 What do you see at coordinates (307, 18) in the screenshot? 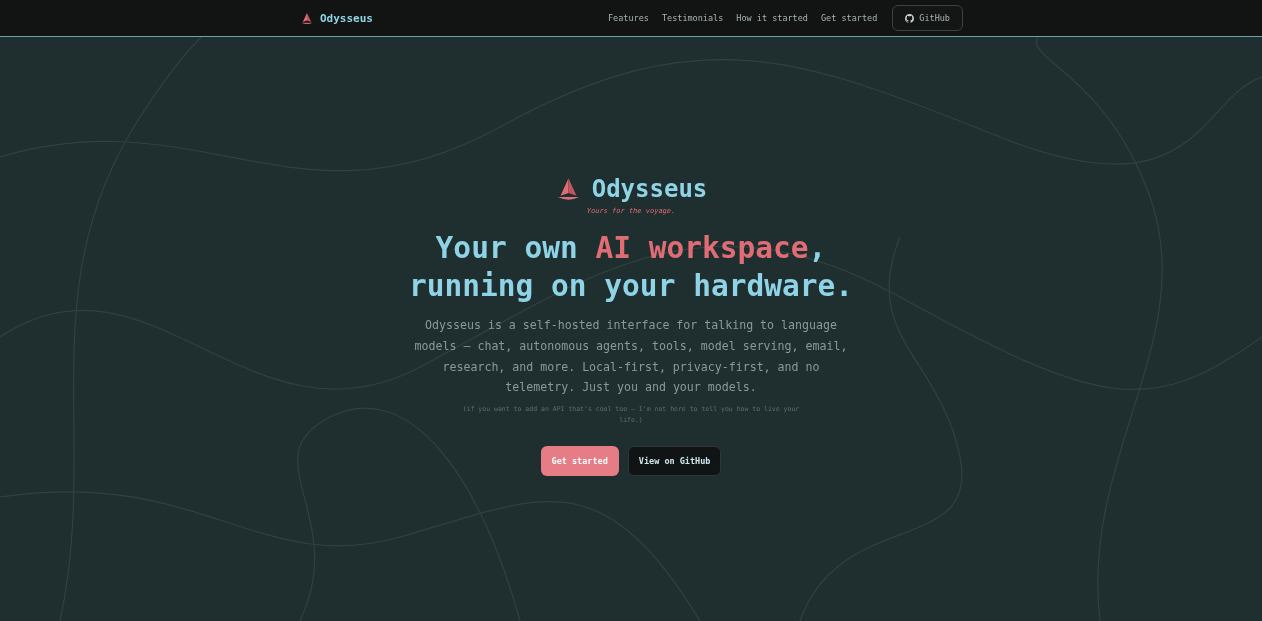
I see `sailboat-icon` at bounding box center [307, 18].